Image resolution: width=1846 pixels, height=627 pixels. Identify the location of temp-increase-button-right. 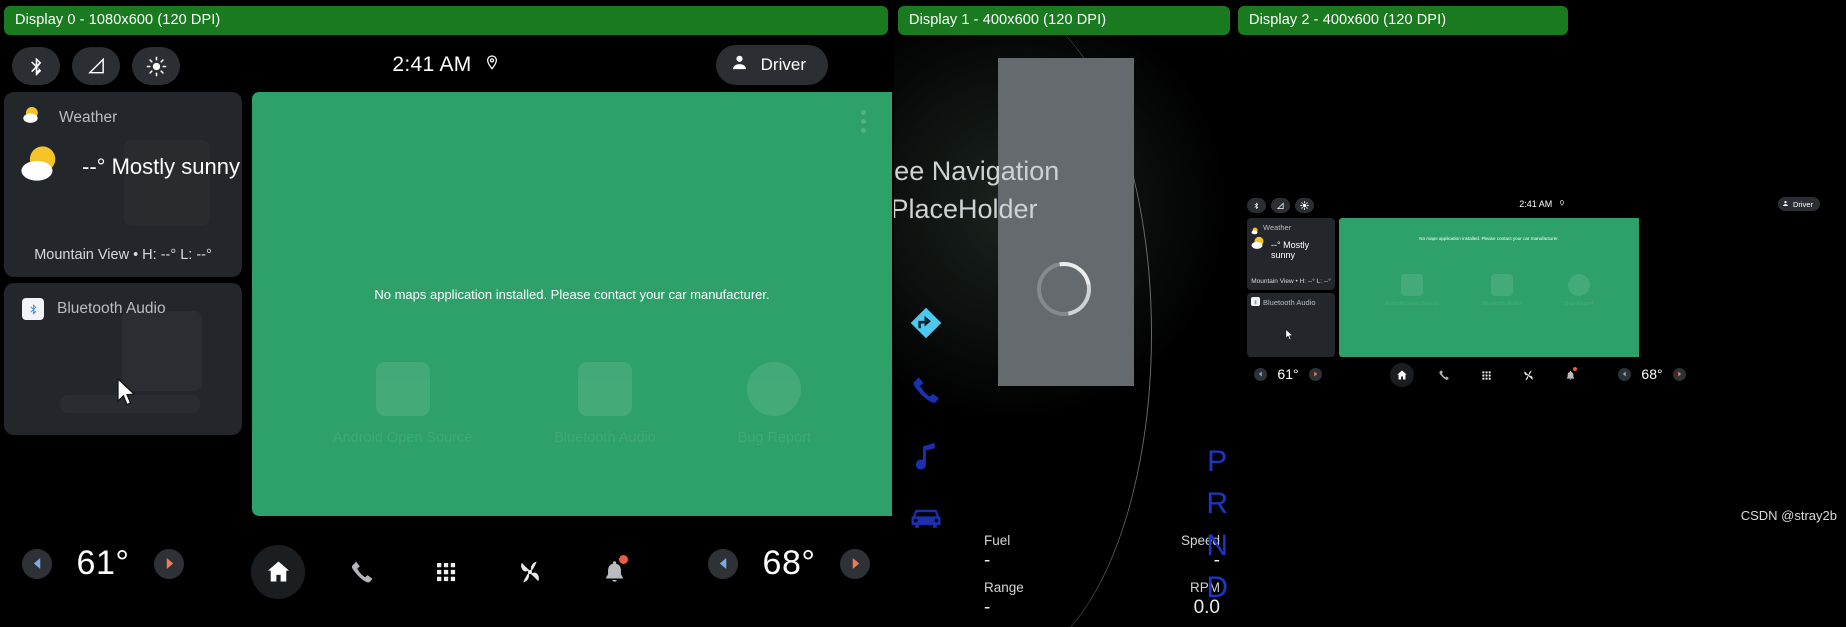
(855, 563).